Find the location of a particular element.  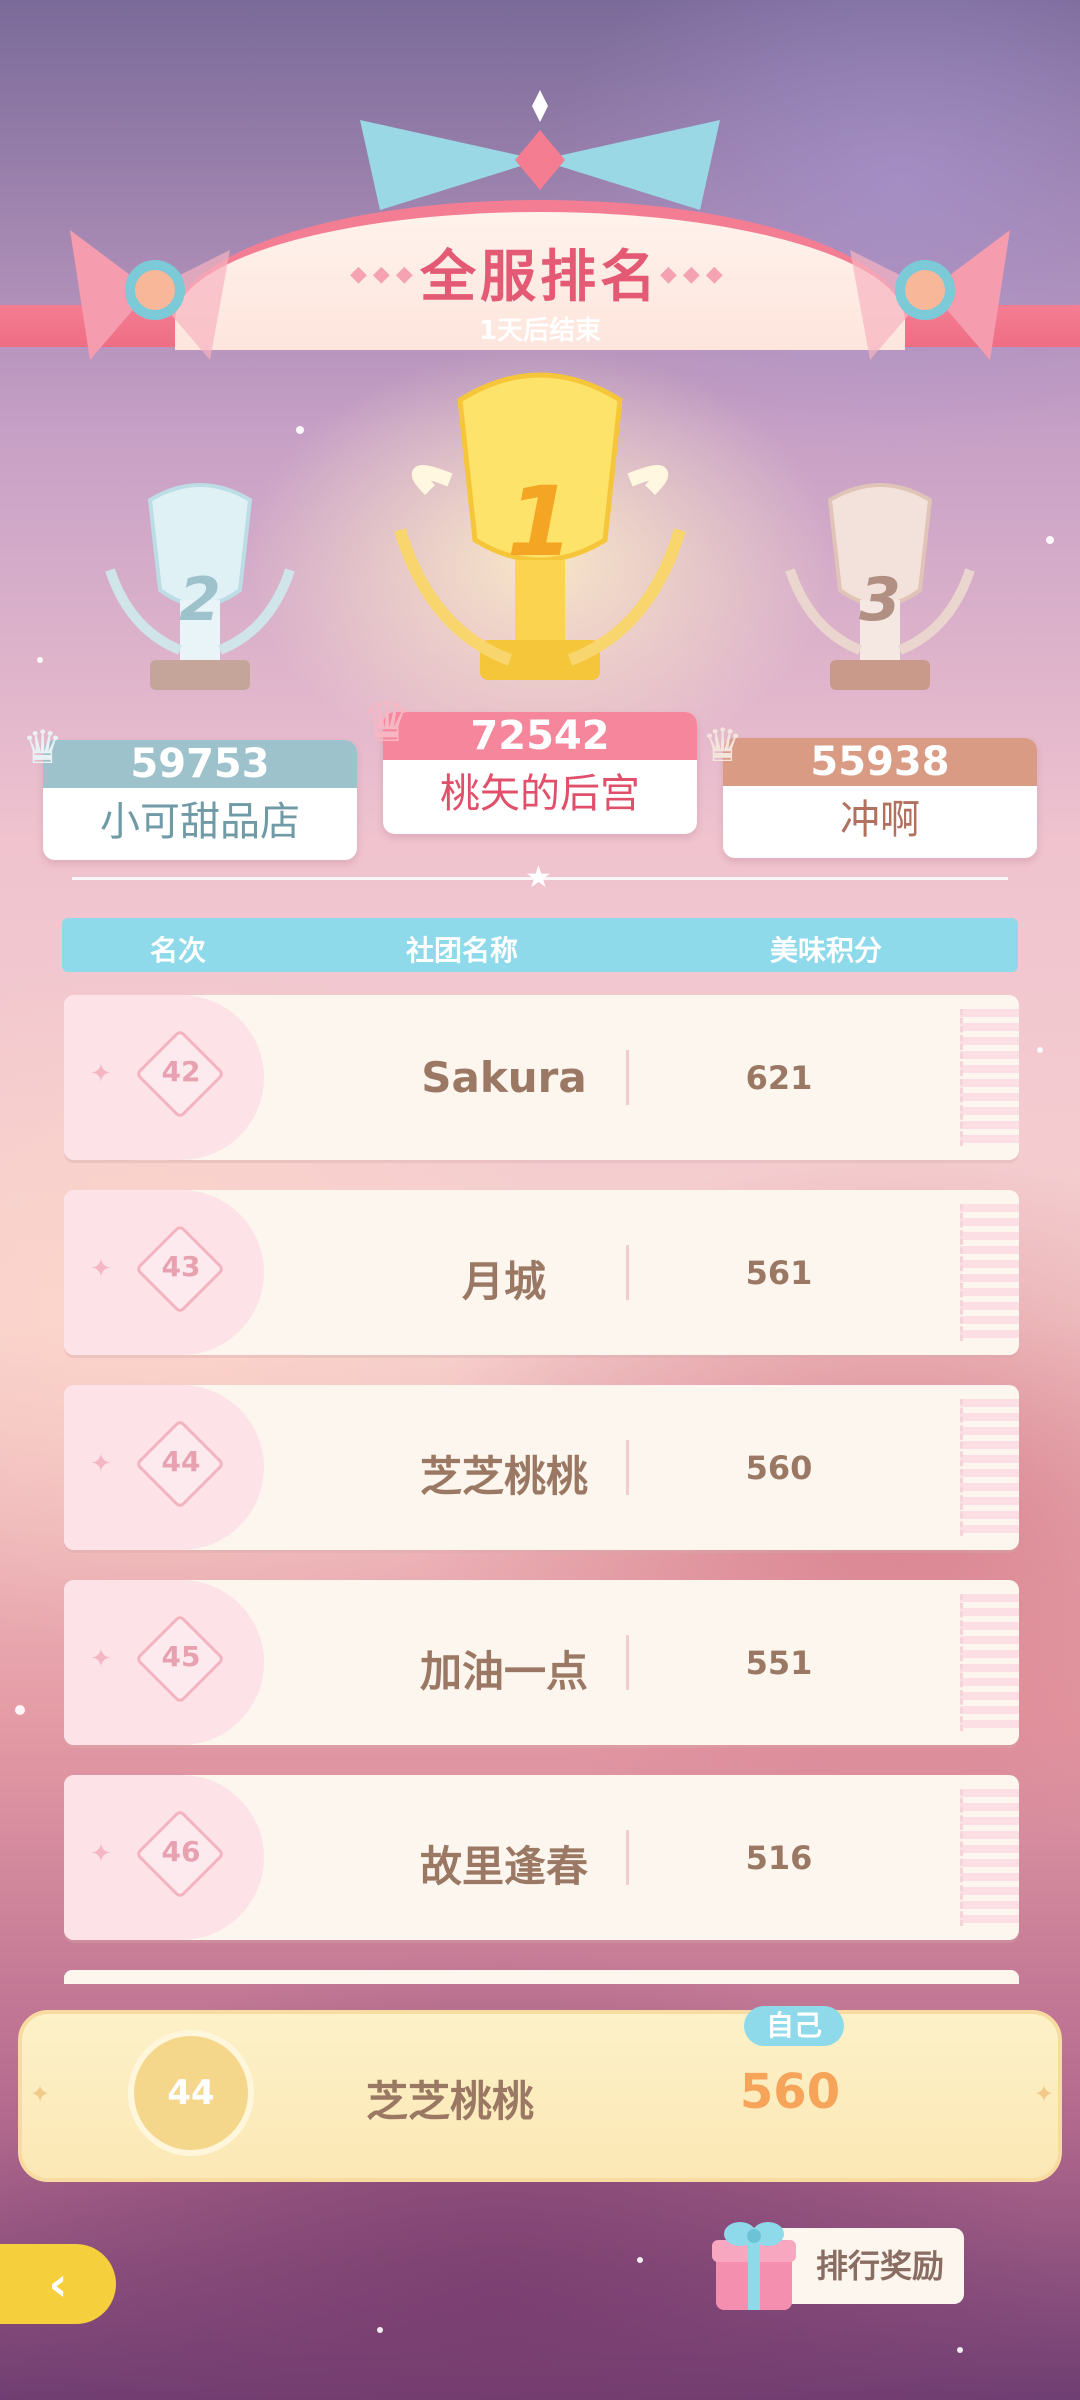

row-rank: 42 is located at coordinates (181, 1071).